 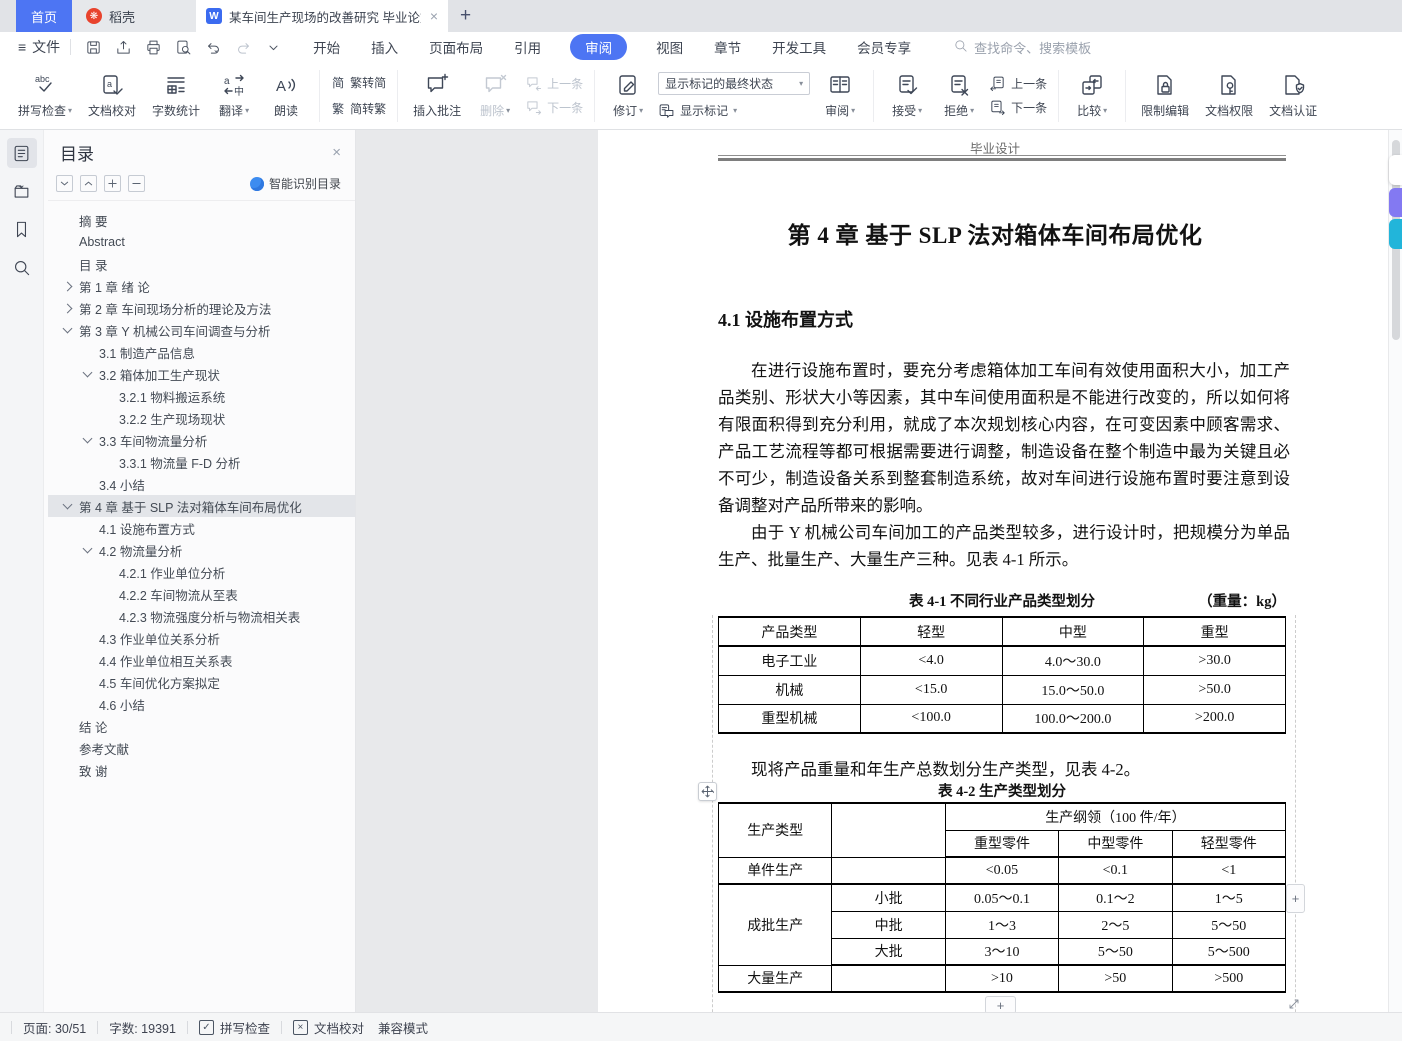 What do you see at coordinates (39, 47) in the screenshot?
I see `file-menu-button: ≡ 文件` at bounding box center [39, 47].